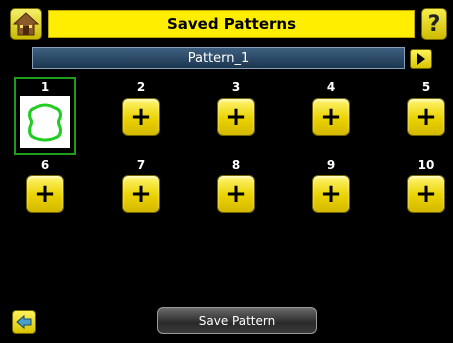 The height and width of the screenshot is (343, 453). I want to click on home-icon, so click(26, 24).